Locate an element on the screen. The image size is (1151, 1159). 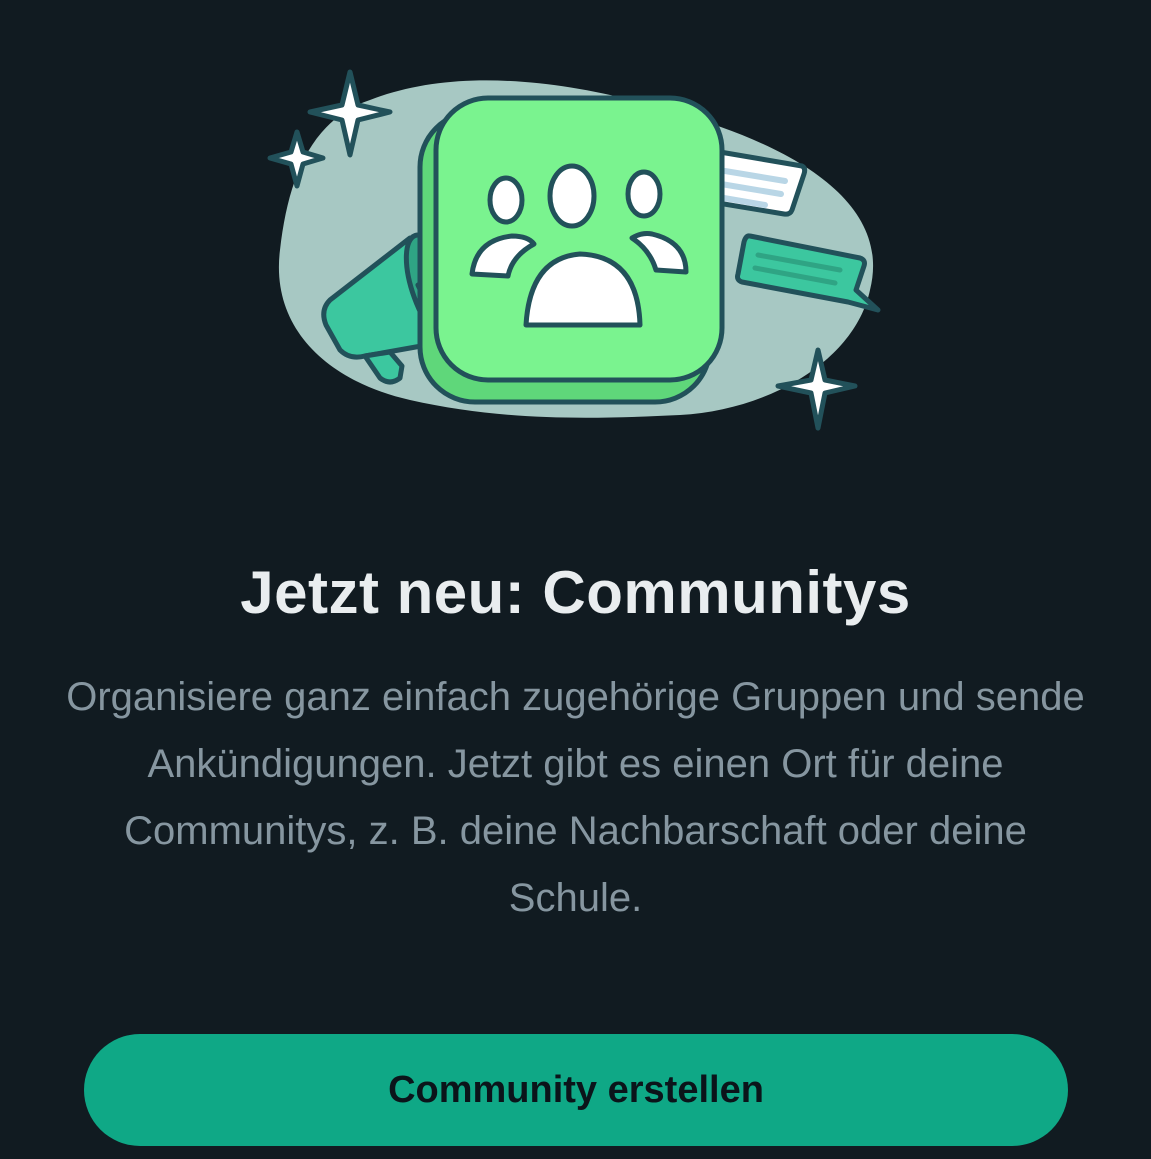
create-community-button: Community erstellen is located at coordinates (576, 1090).